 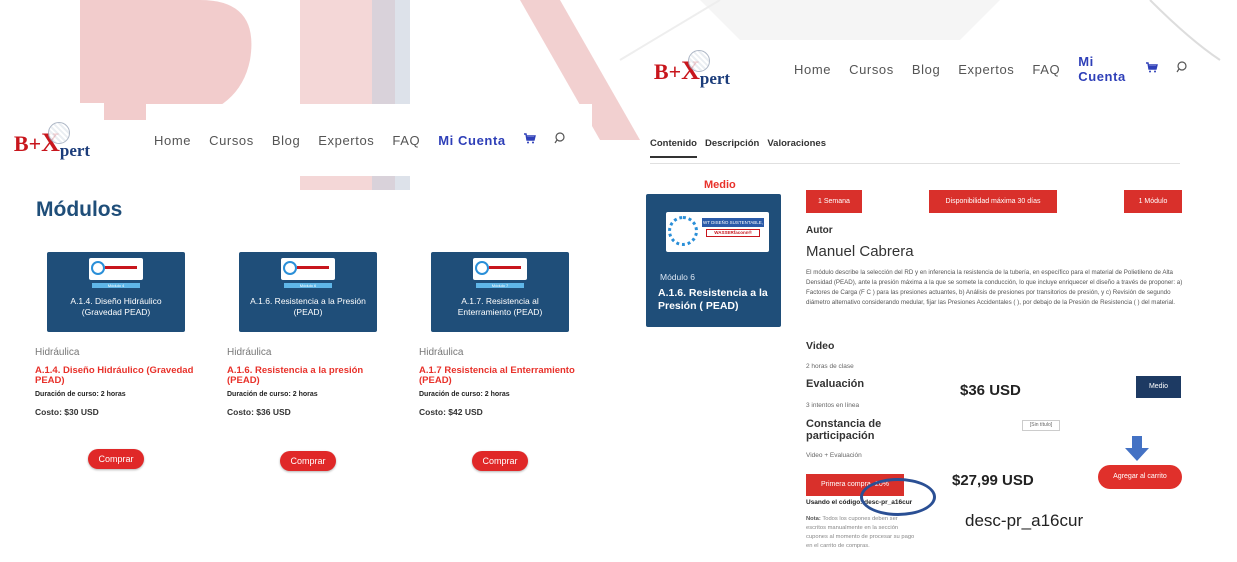 I want to click on author-name: Manuel Cabrera, so click(x=860, y=251).